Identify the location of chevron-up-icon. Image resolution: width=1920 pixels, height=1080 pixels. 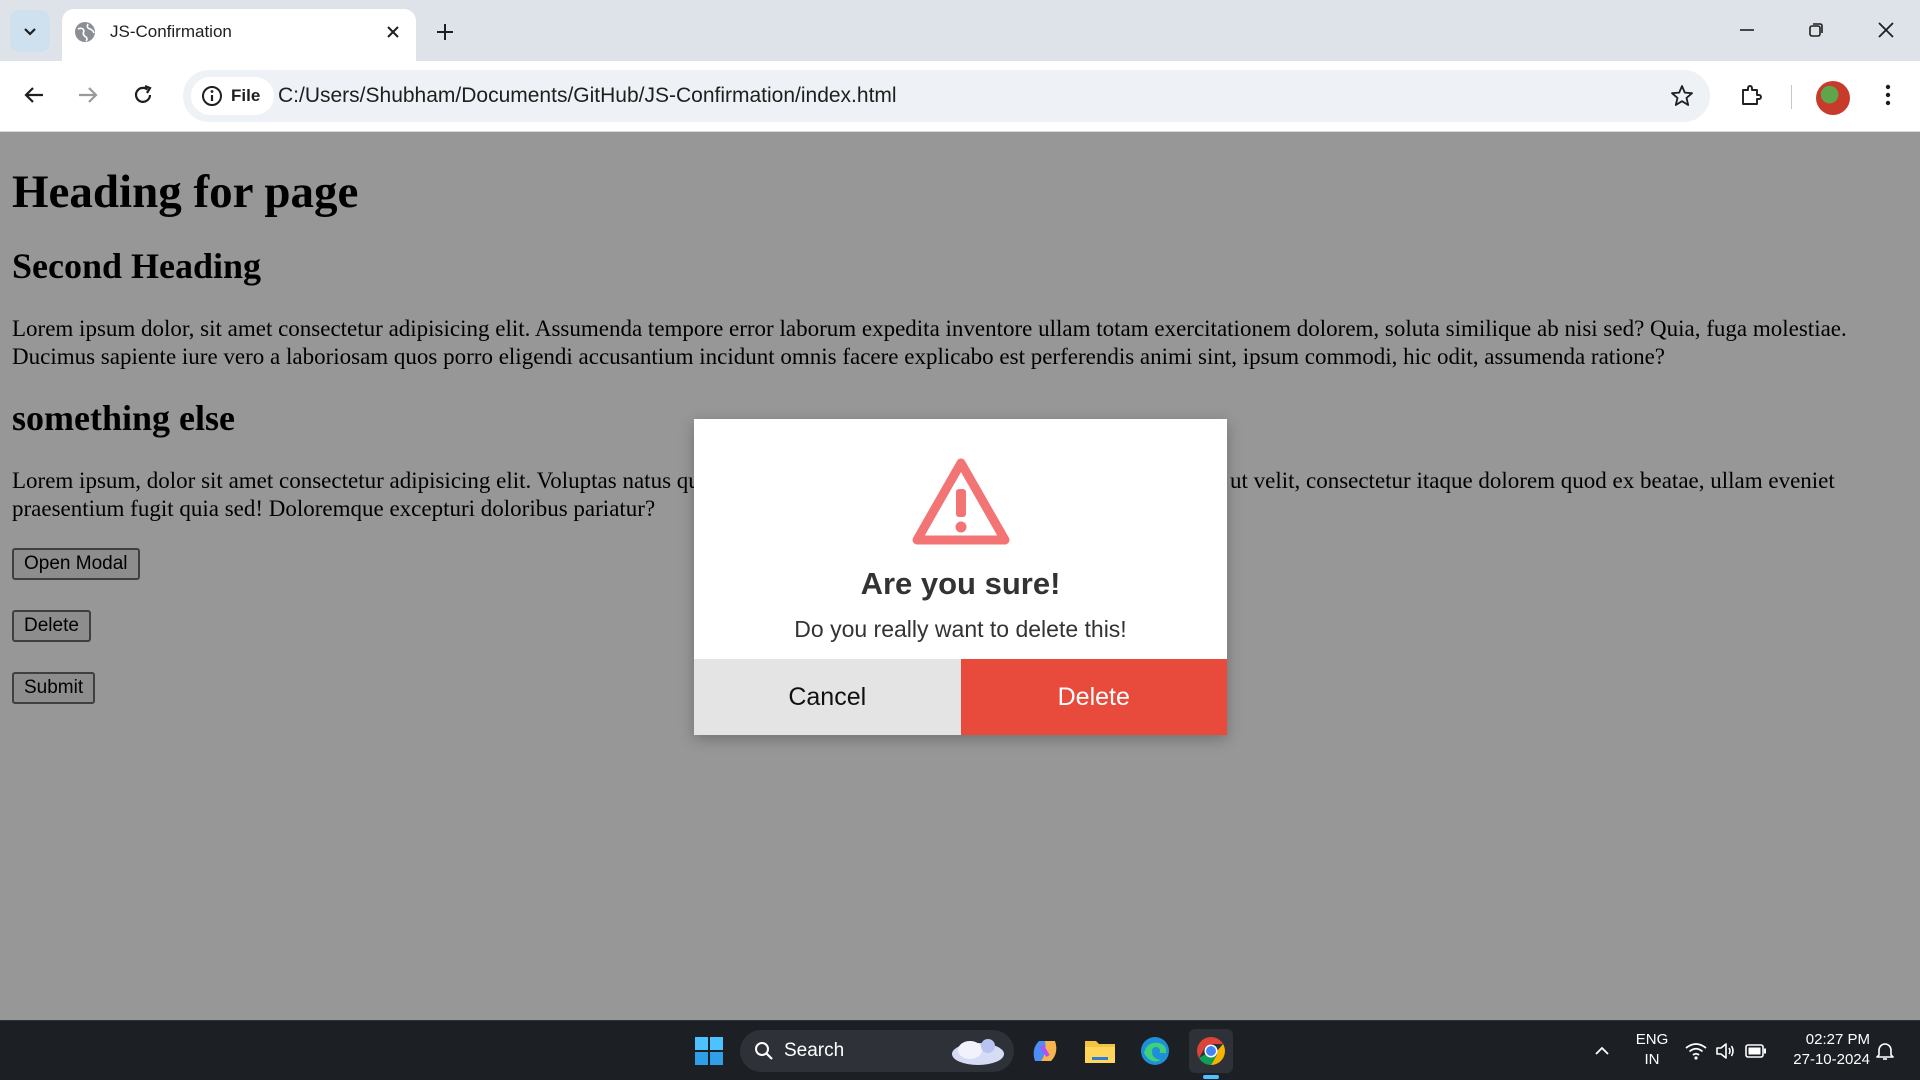
(1602, 1050).